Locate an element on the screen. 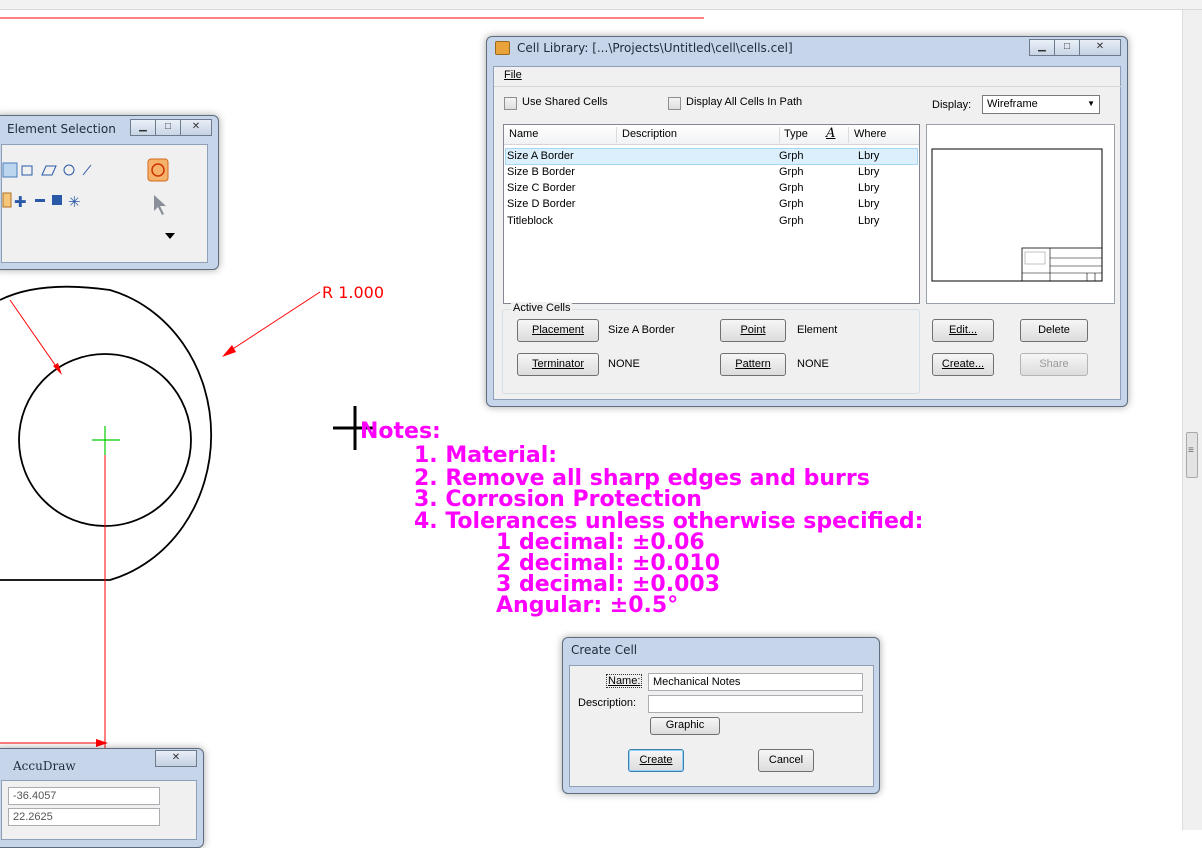 This screenshot has width=1202, height=848. description-label: Description: is located at coordinates (607, 703).